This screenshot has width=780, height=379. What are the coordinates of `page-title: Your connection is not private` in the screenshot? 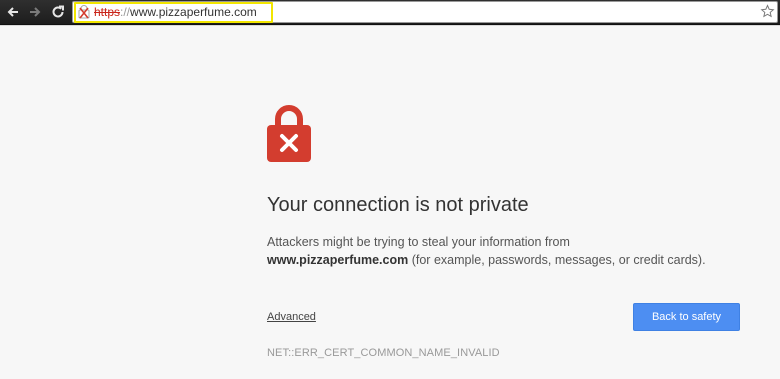 It's located at (398, 205).